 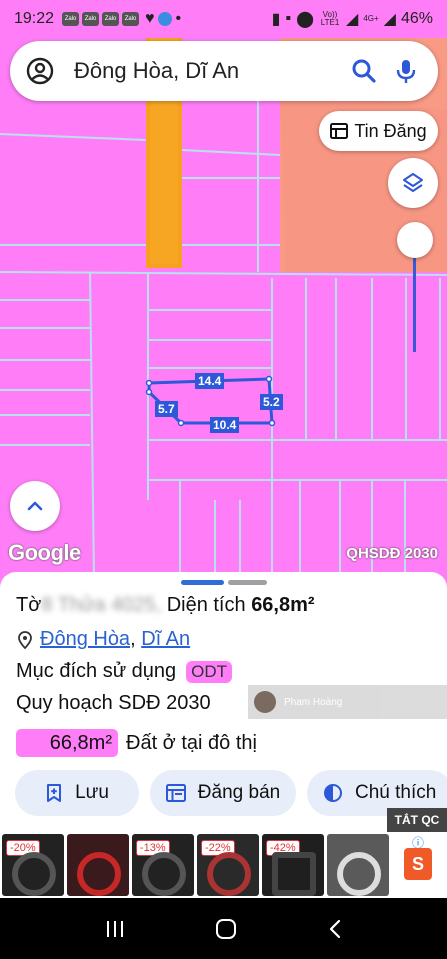 What do you see at coordinates (390, 130) in the screenshot?
I see `tin-dang-label: Tin Đăng` at bounding box center [390, 130].